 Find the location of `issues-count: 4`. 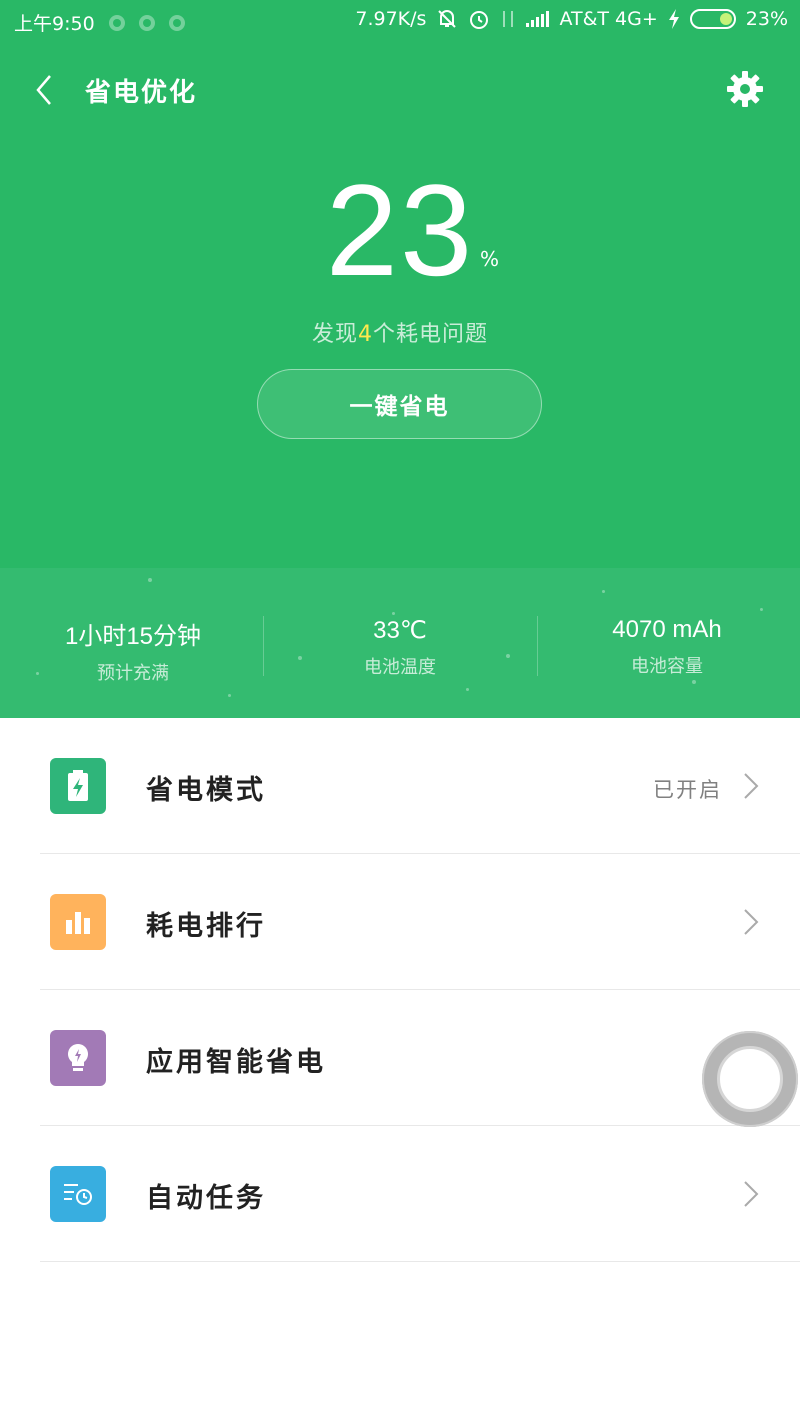

issues-count: 4 is located at coordinates (365, 334).